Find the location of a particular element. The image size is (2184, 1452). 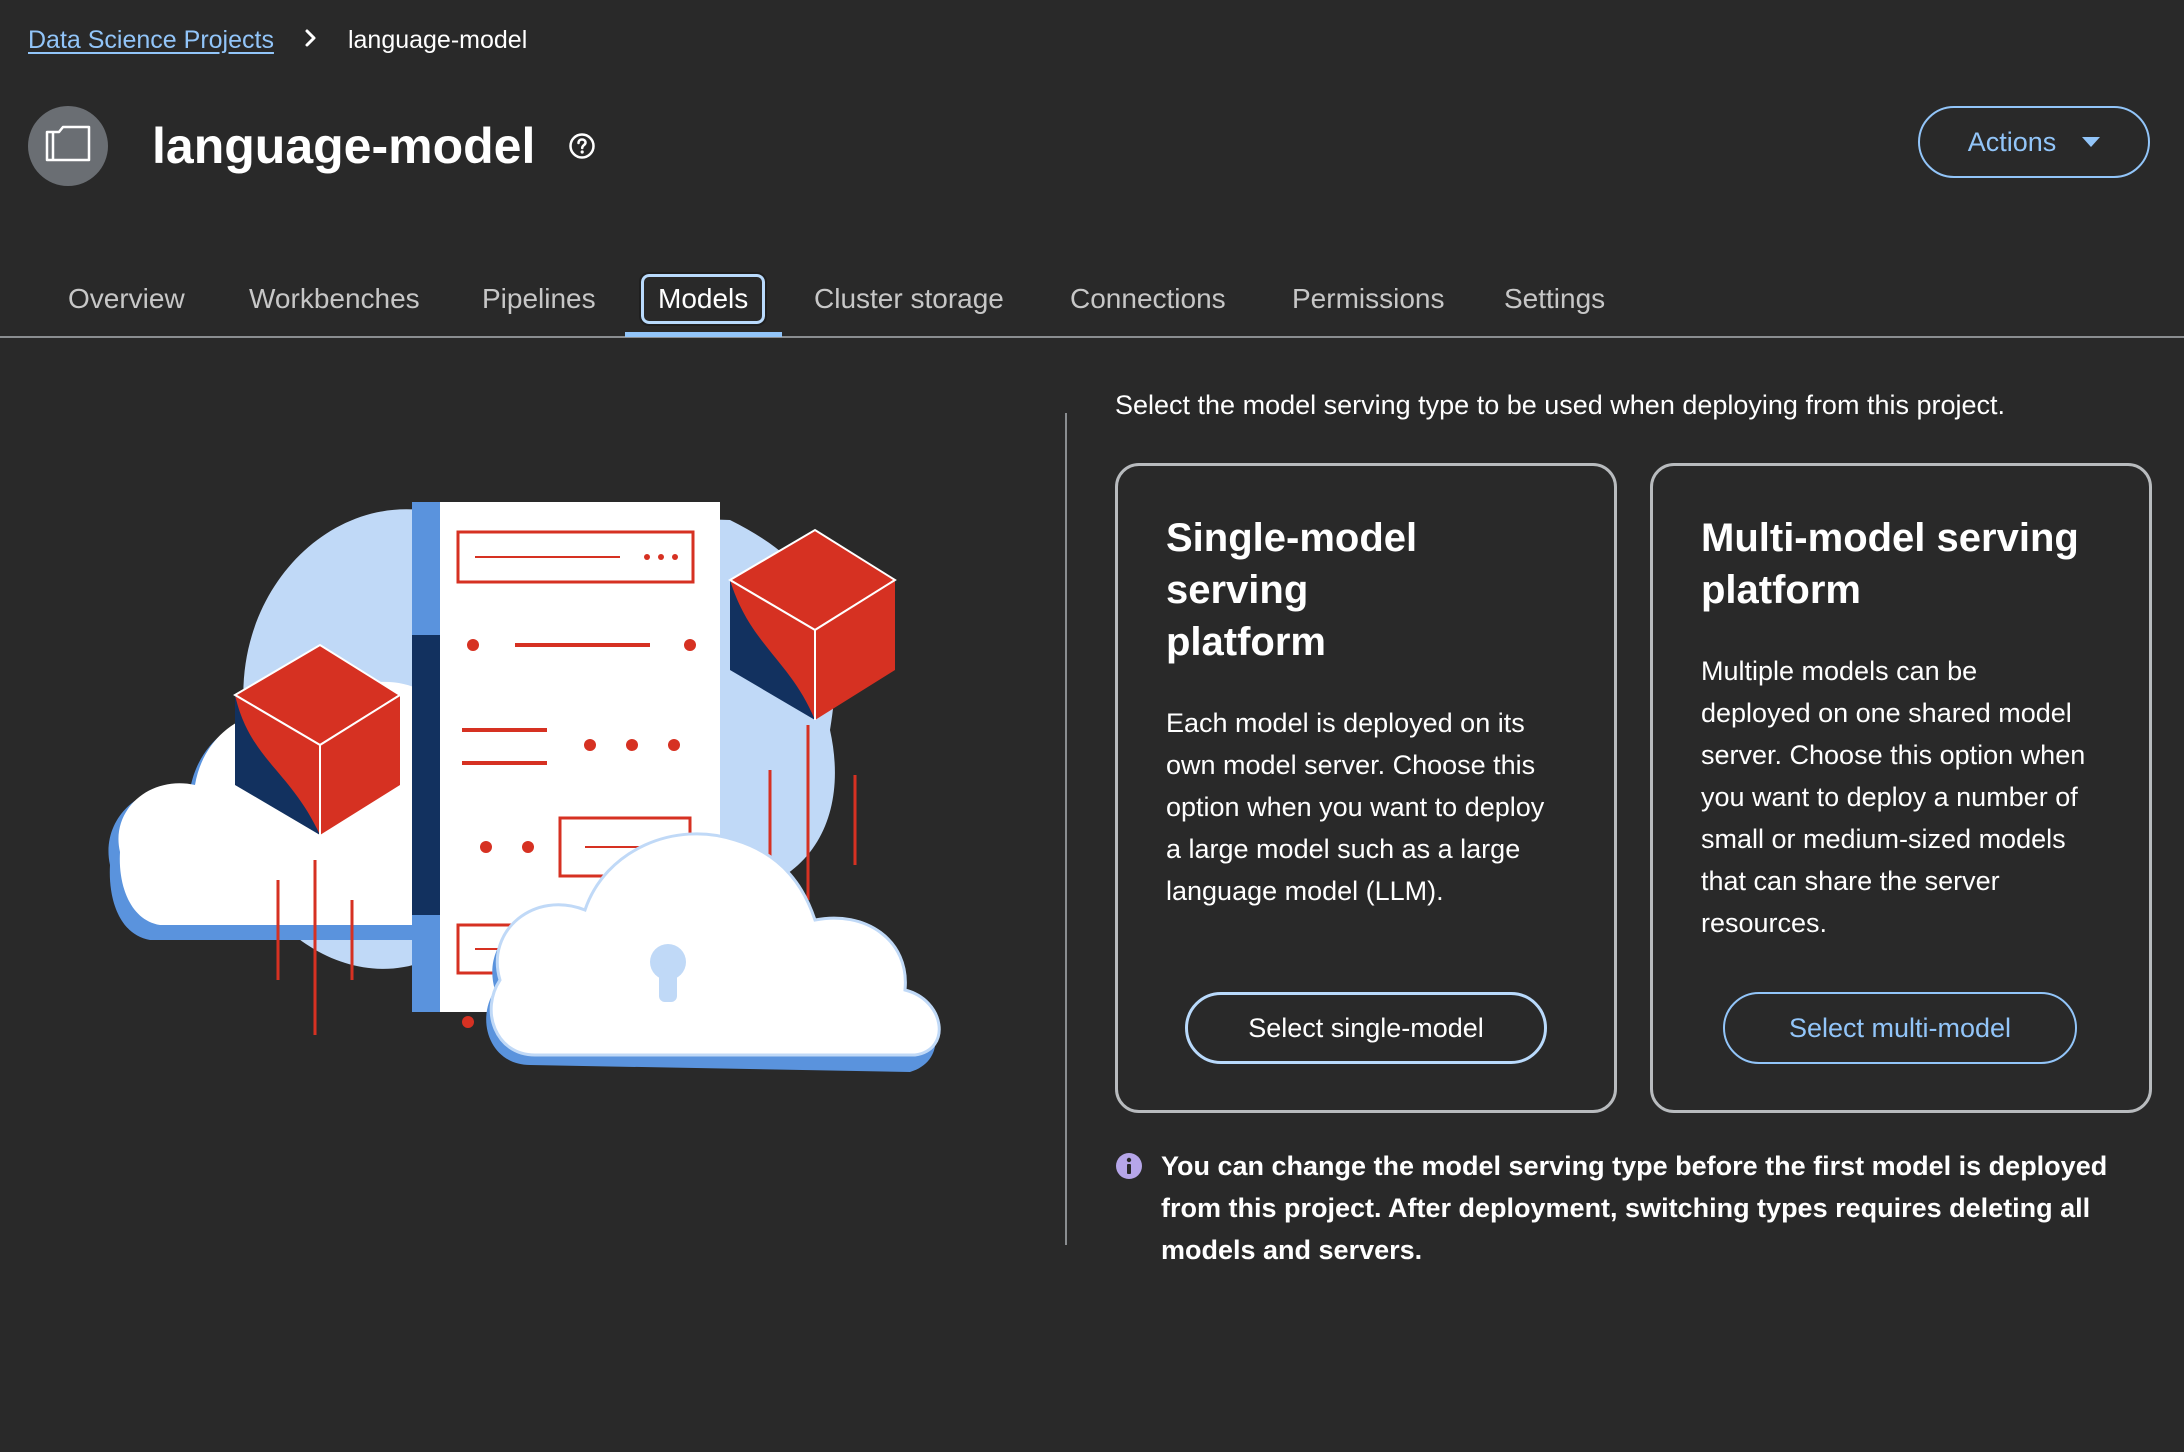

info-alert-line: models and servers. is located at coordinates (1292, 1250).